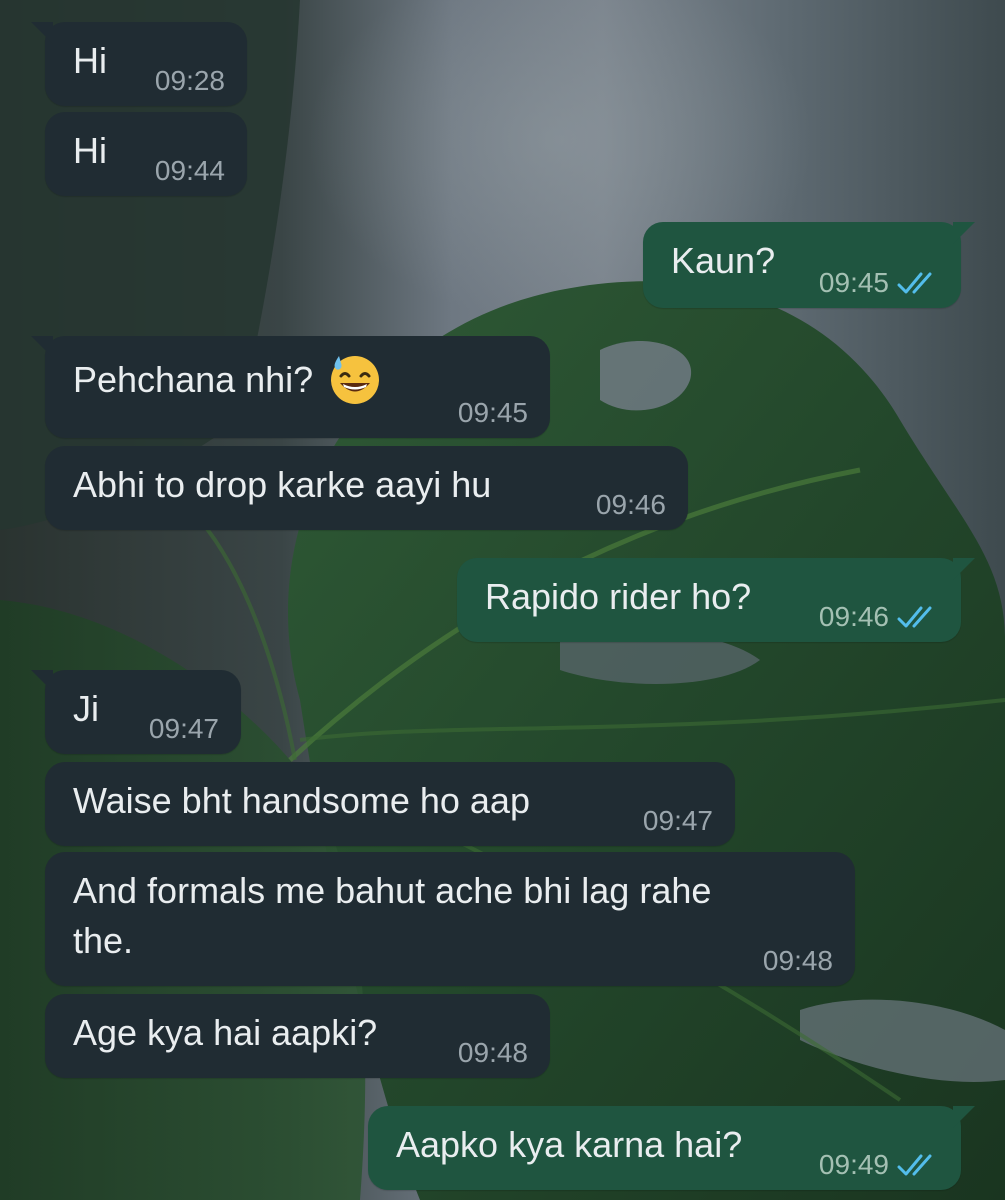 The height and width of the screenshot is (1200, 1005). I want to click on message-meta: 09:44, so click(190, 171).